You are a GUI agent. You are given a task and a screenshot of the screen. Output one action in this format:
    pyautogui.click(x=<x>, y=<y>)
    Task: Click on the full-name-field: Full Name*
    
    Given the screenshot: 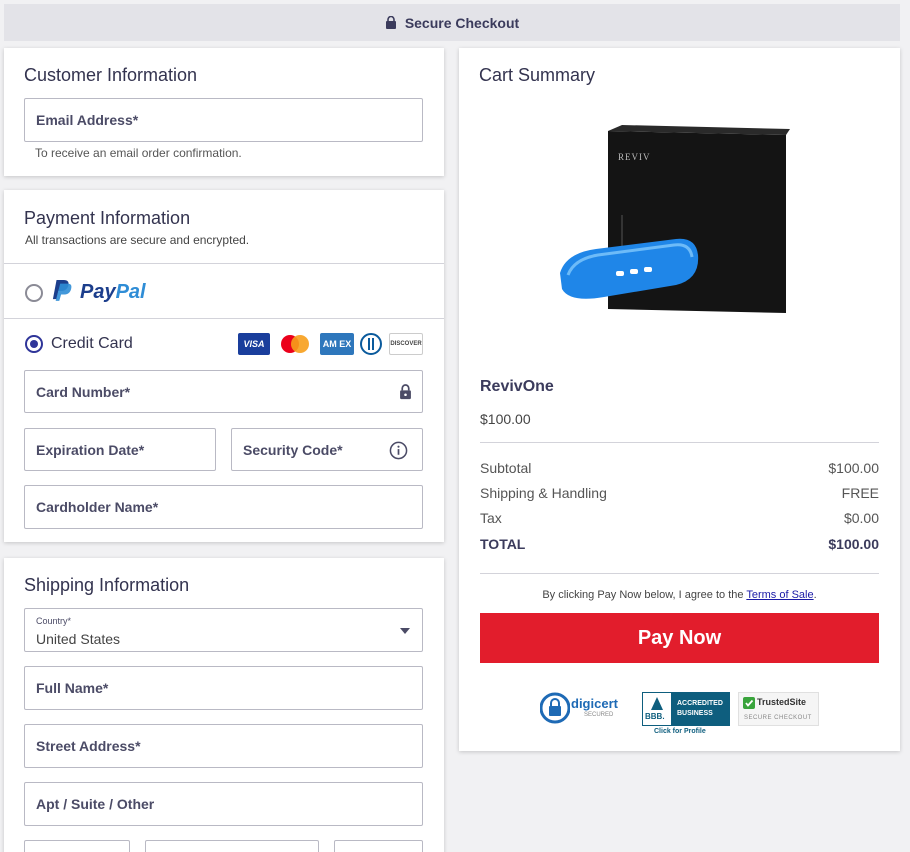 What is the action you would take?
    pyautogui.click(x=223, y=688)
    